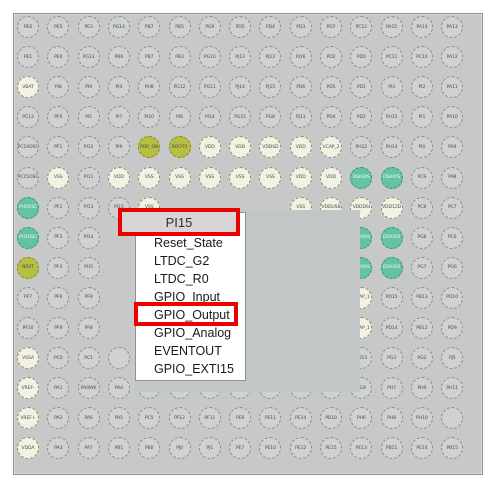 Image resolution: width=495 pixels, height=486 pixels. Describe the element at coordinates (118, 448) in the screenshot. I see `pin-pb1: PB1` at that location.